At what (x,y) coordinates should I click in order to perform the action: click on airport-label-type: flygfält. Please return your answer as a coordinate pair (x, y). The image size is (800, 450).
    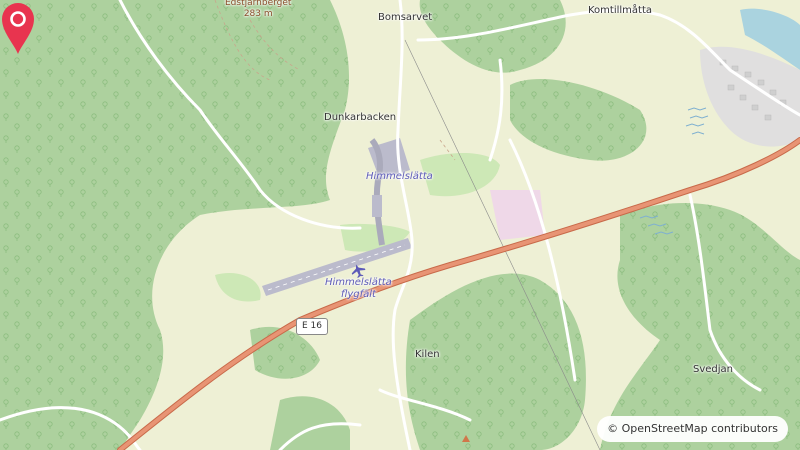
    Looking at the image, I should click on (358, 294).